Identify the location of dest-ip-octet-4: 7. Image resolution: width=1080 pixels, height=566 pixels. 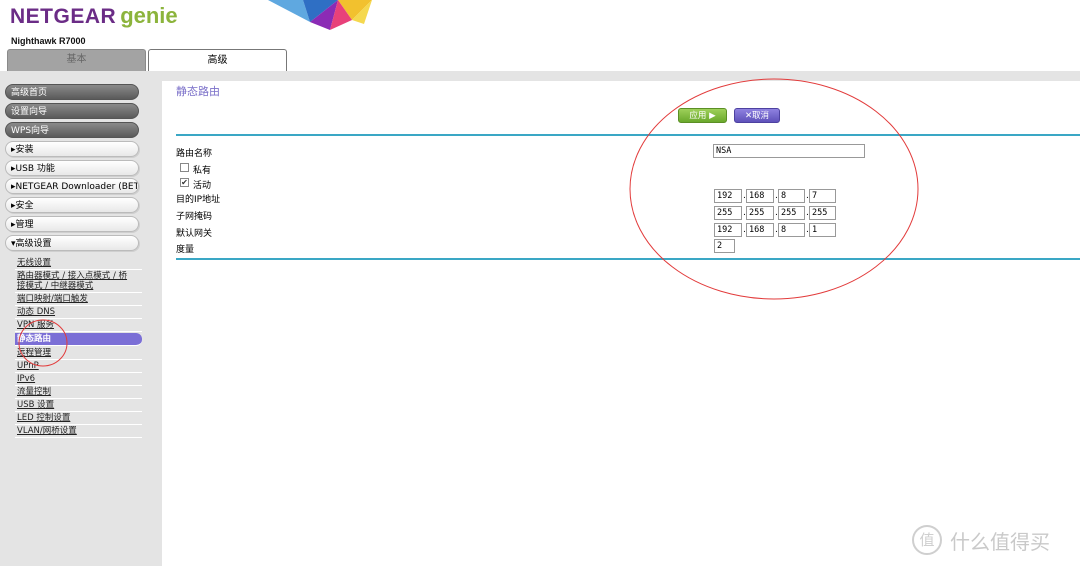
(822, 196).